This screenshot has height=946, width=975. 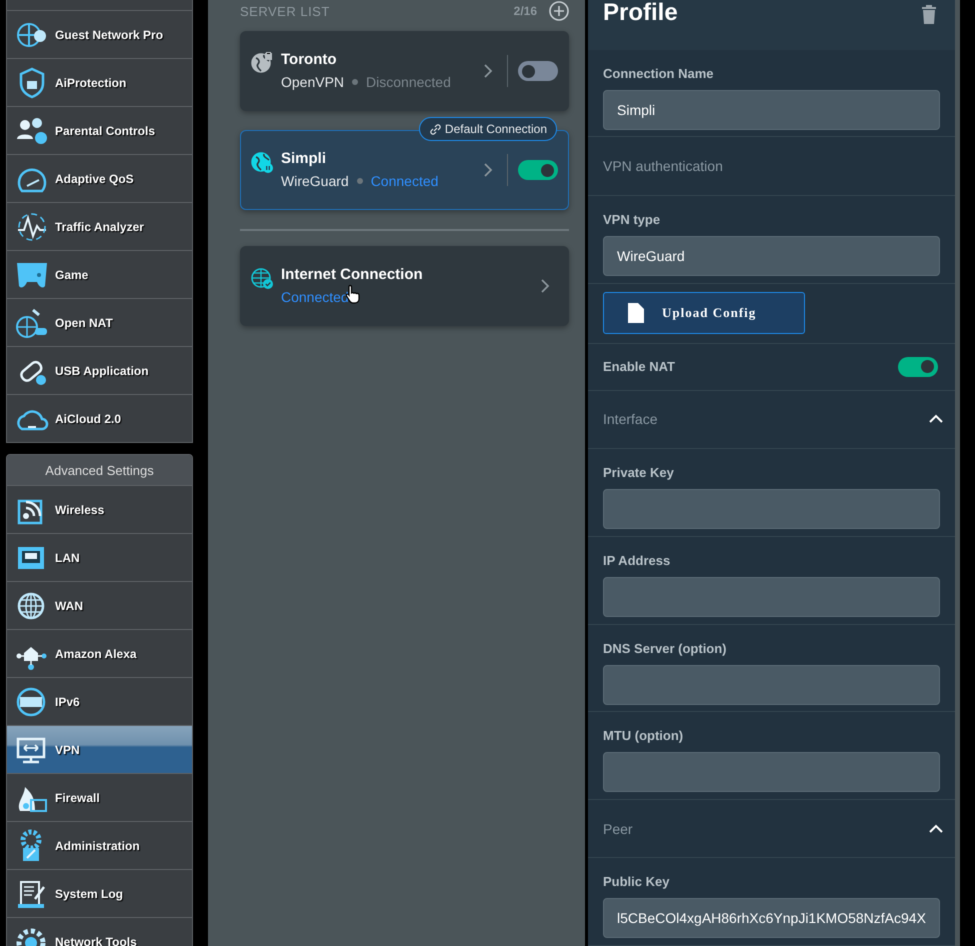 I want to click on link-icon, so click(x=435, y=129).